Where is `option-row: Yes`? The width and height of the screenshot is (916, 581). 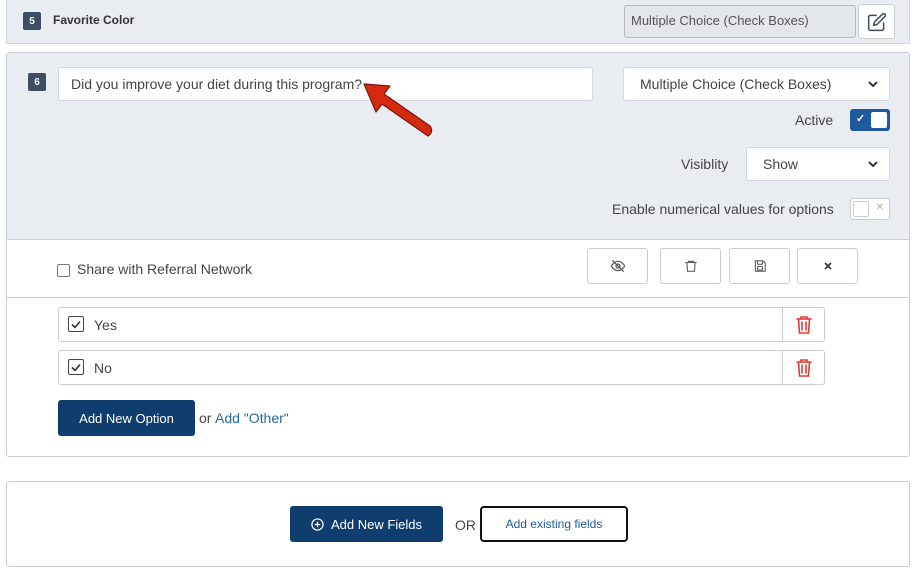 option-row: Yes is located at coordinates (441, 324).